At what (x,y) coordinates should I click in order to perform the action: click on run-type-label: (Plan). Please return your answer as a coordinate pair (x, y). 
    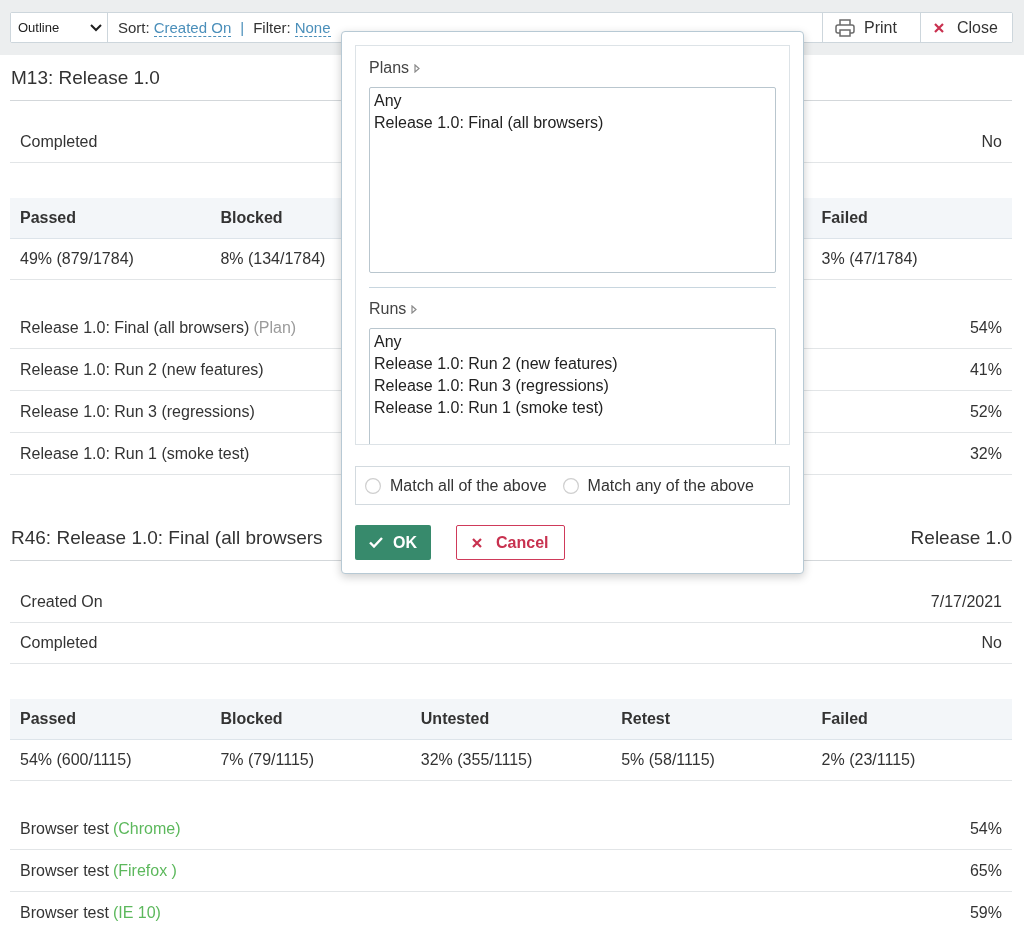
    Looking at the image, I should click on (275, 327).